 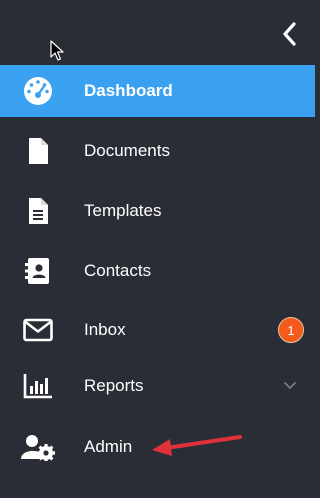 I want to click on collapse-sidebar-button, so click(x=289, y=34).